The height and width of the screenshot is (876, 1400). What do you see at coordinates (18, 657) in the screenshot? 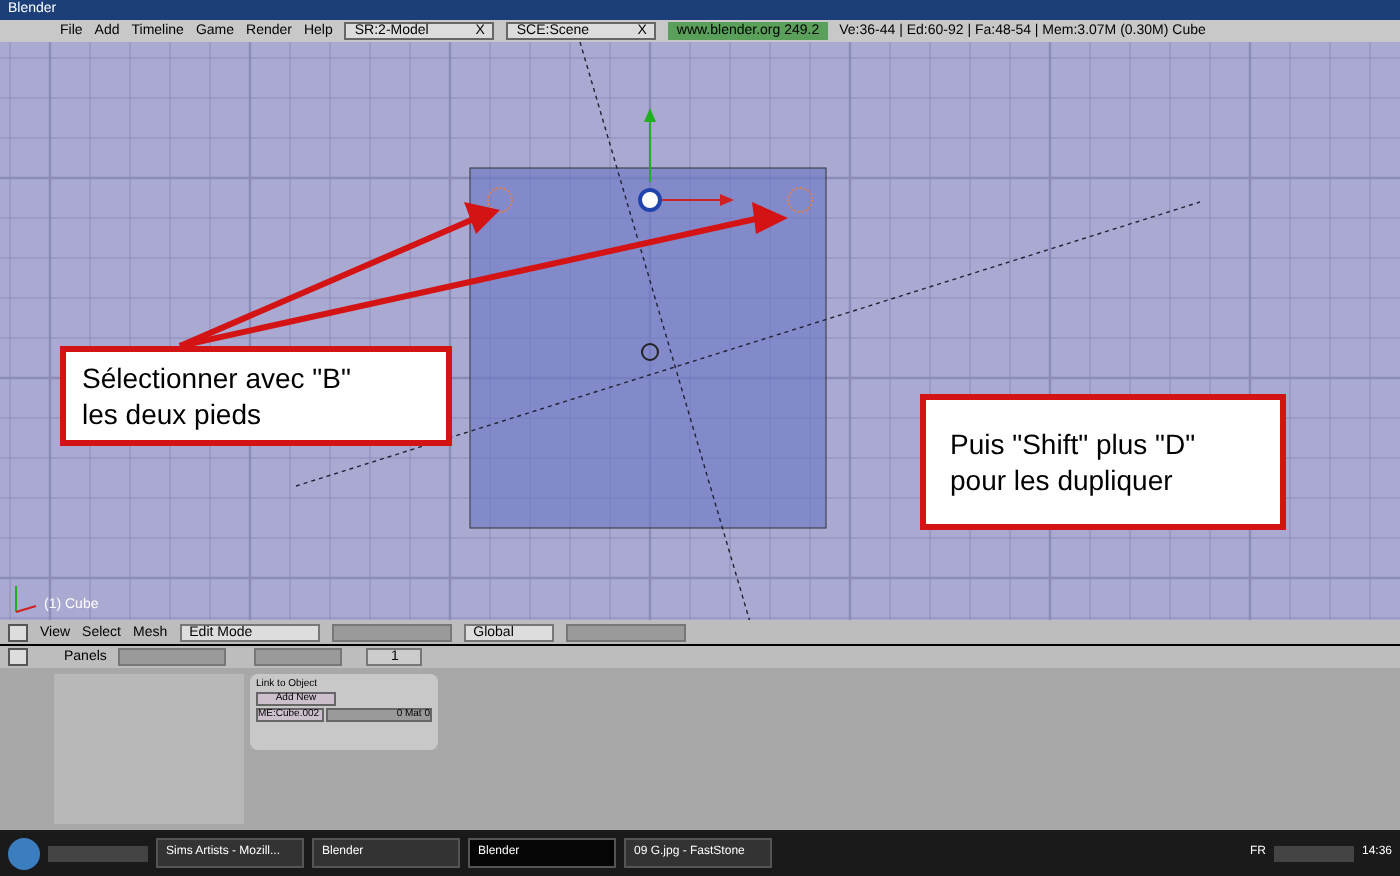
I see `panel-icon` at bounding box center [18, 657].